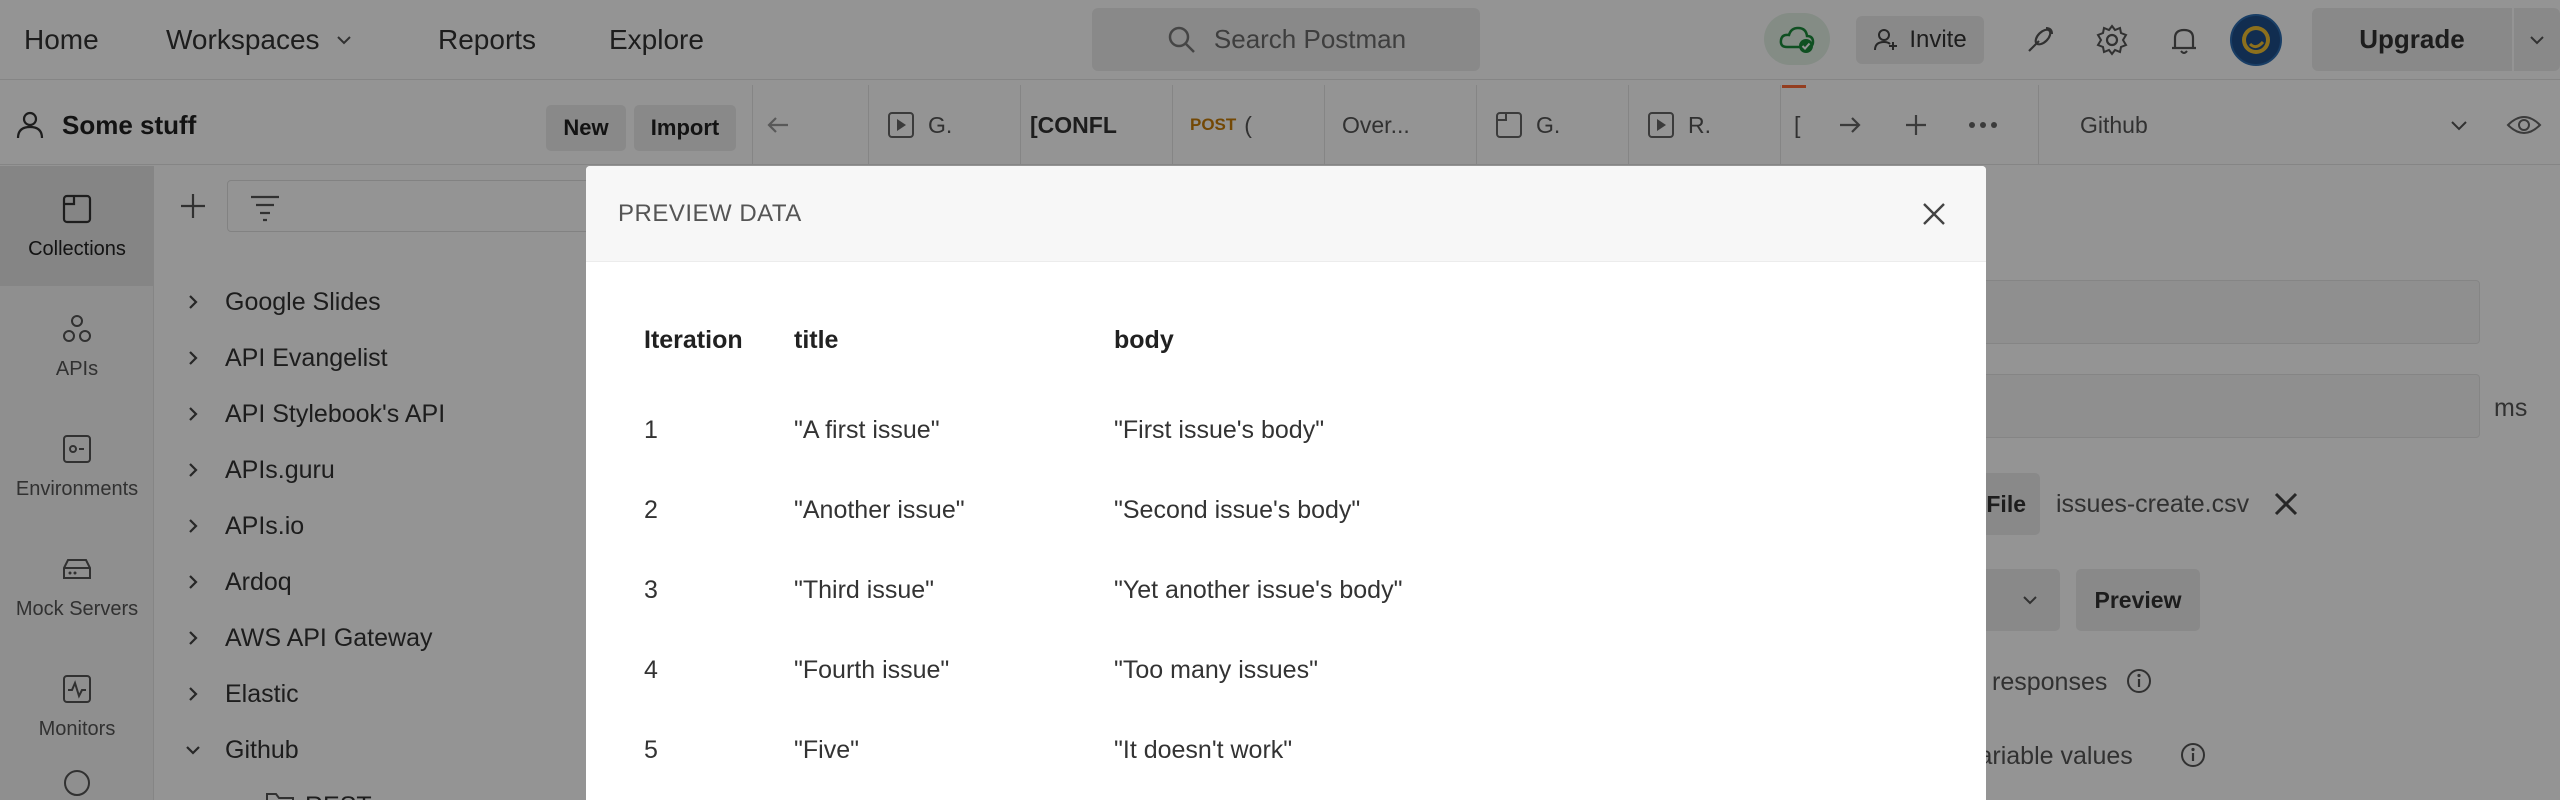  Describe the element at coordinates (1203, 750) in the screenshot. I see `cell-body: "It doesn't work"` at that location.